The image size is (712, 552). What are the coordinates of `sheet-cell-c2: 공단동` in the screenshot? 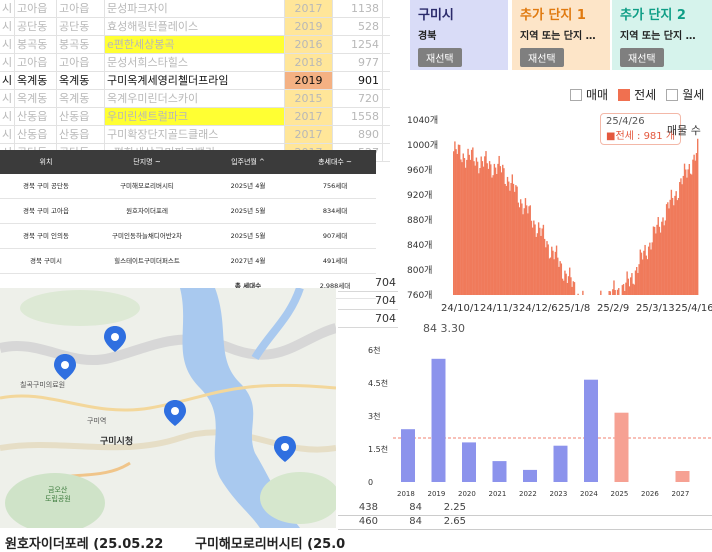 It's located at (81, 26).